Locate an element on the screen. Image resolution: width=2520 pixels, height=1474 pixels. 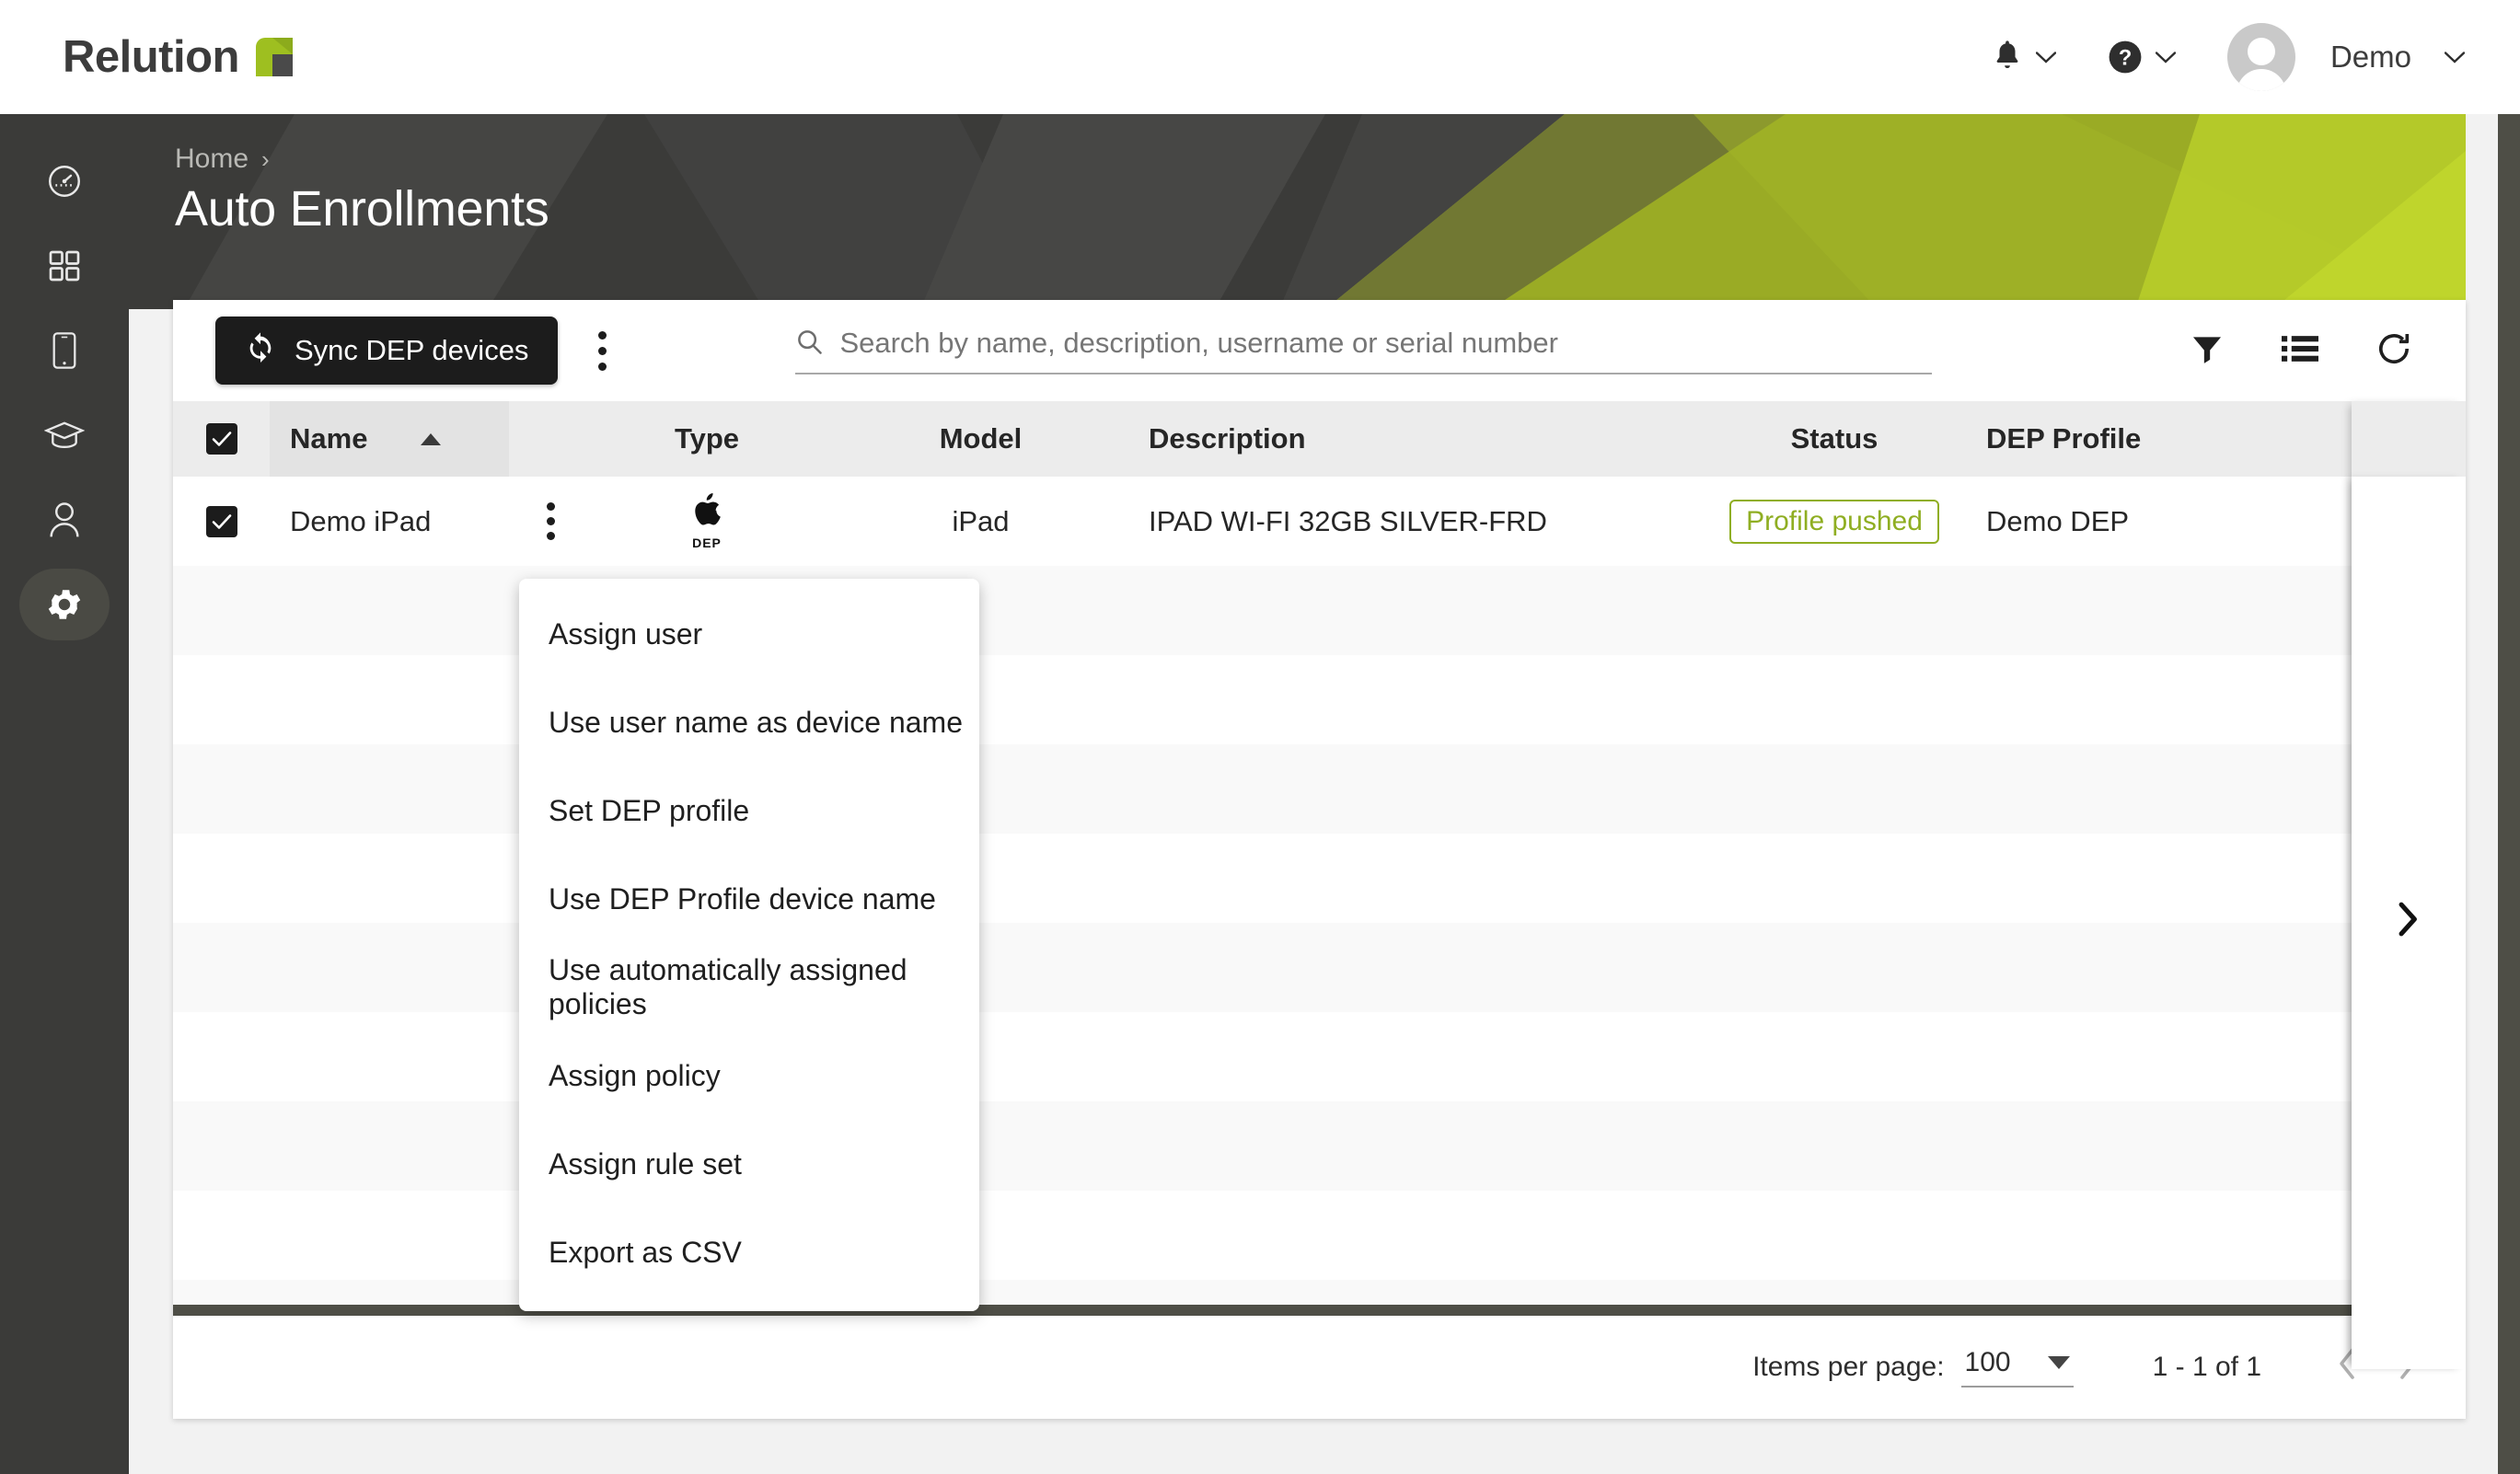
select-all-checkbox is located at coordinates (221, 439).